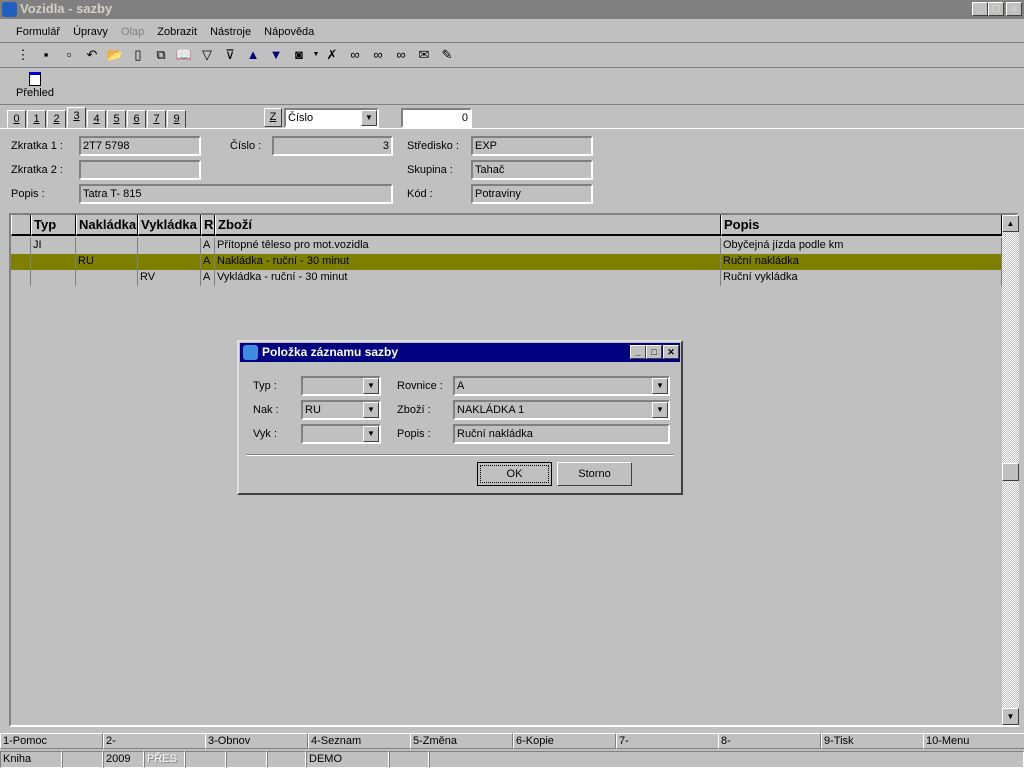  Describe the element at coordinates (436, 118) in the screenshot. I see `sort-value-input: 0` at that location.